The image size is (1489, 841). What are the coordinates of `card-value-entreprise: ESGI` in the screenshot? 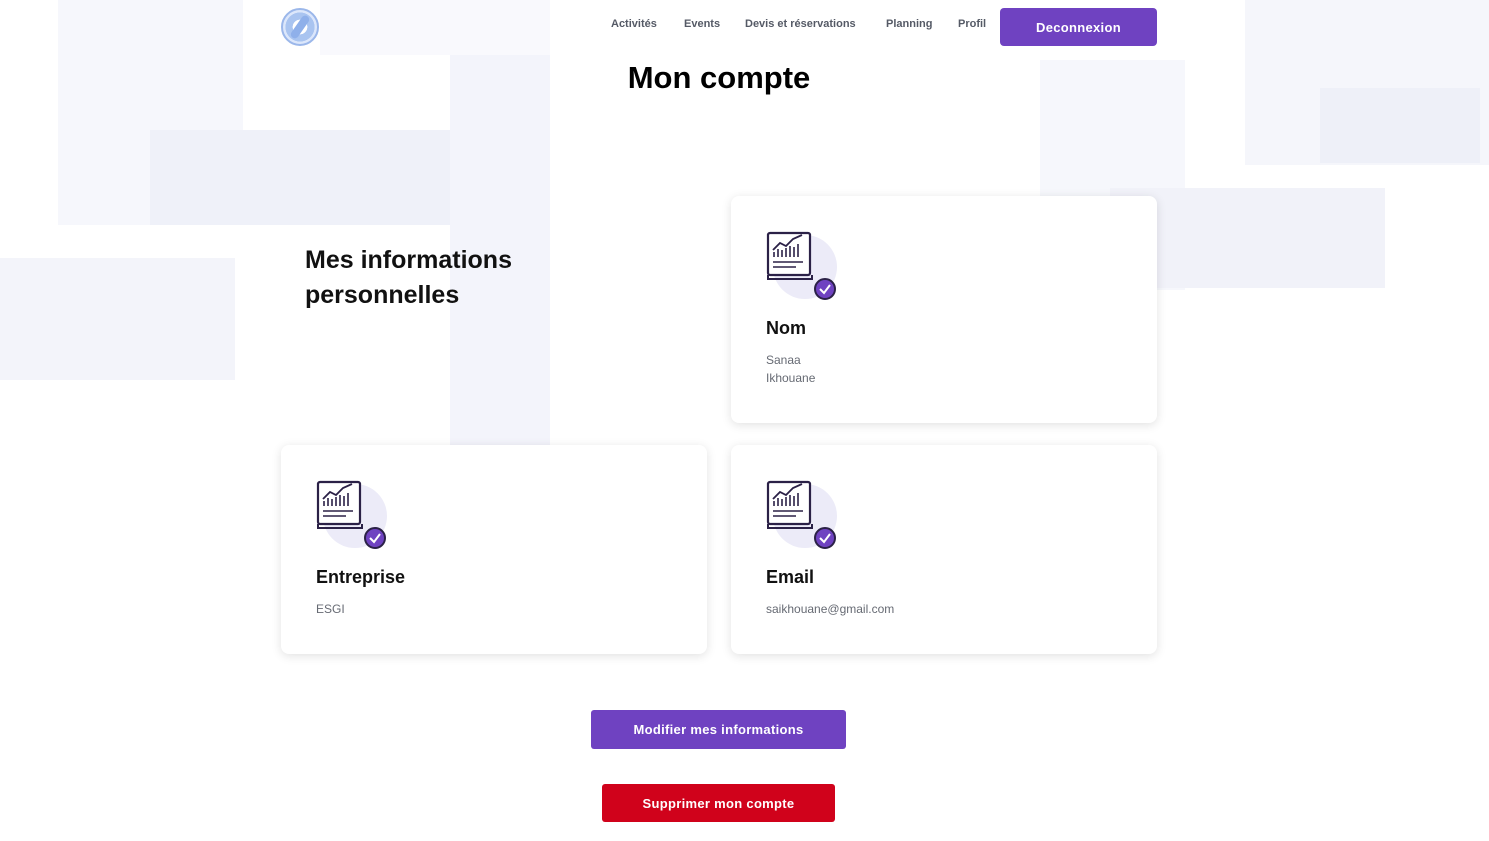 It's located at (330, 609).